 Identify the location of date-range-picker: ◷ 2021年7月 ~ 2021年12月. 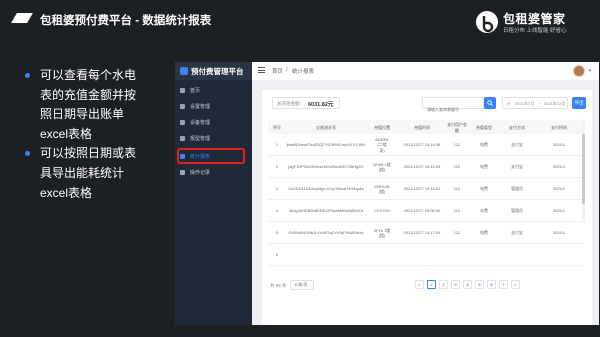
(535, 103).